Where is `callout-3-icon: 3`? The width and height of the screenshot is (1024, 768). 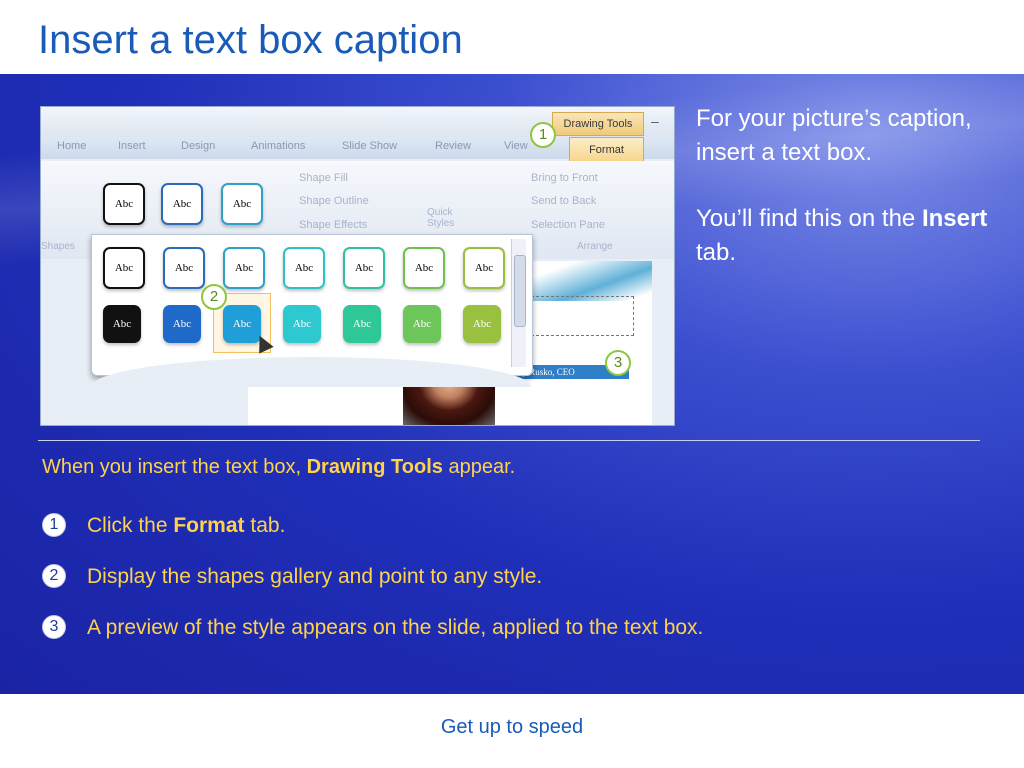 callout-3-icon: 3 is located at coordinates (618, 363).